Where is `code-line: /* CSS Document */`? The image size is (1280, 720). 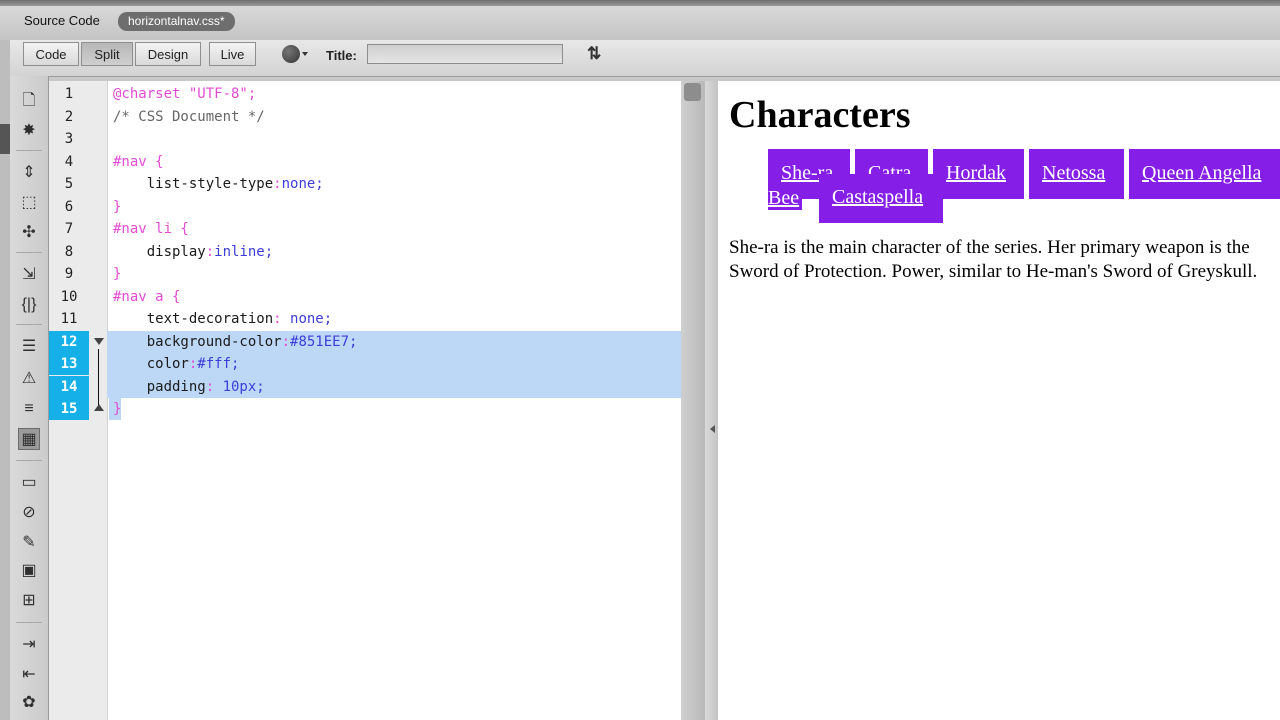 code-line: /* CSS Document */ is located at coordinates (189, 117).